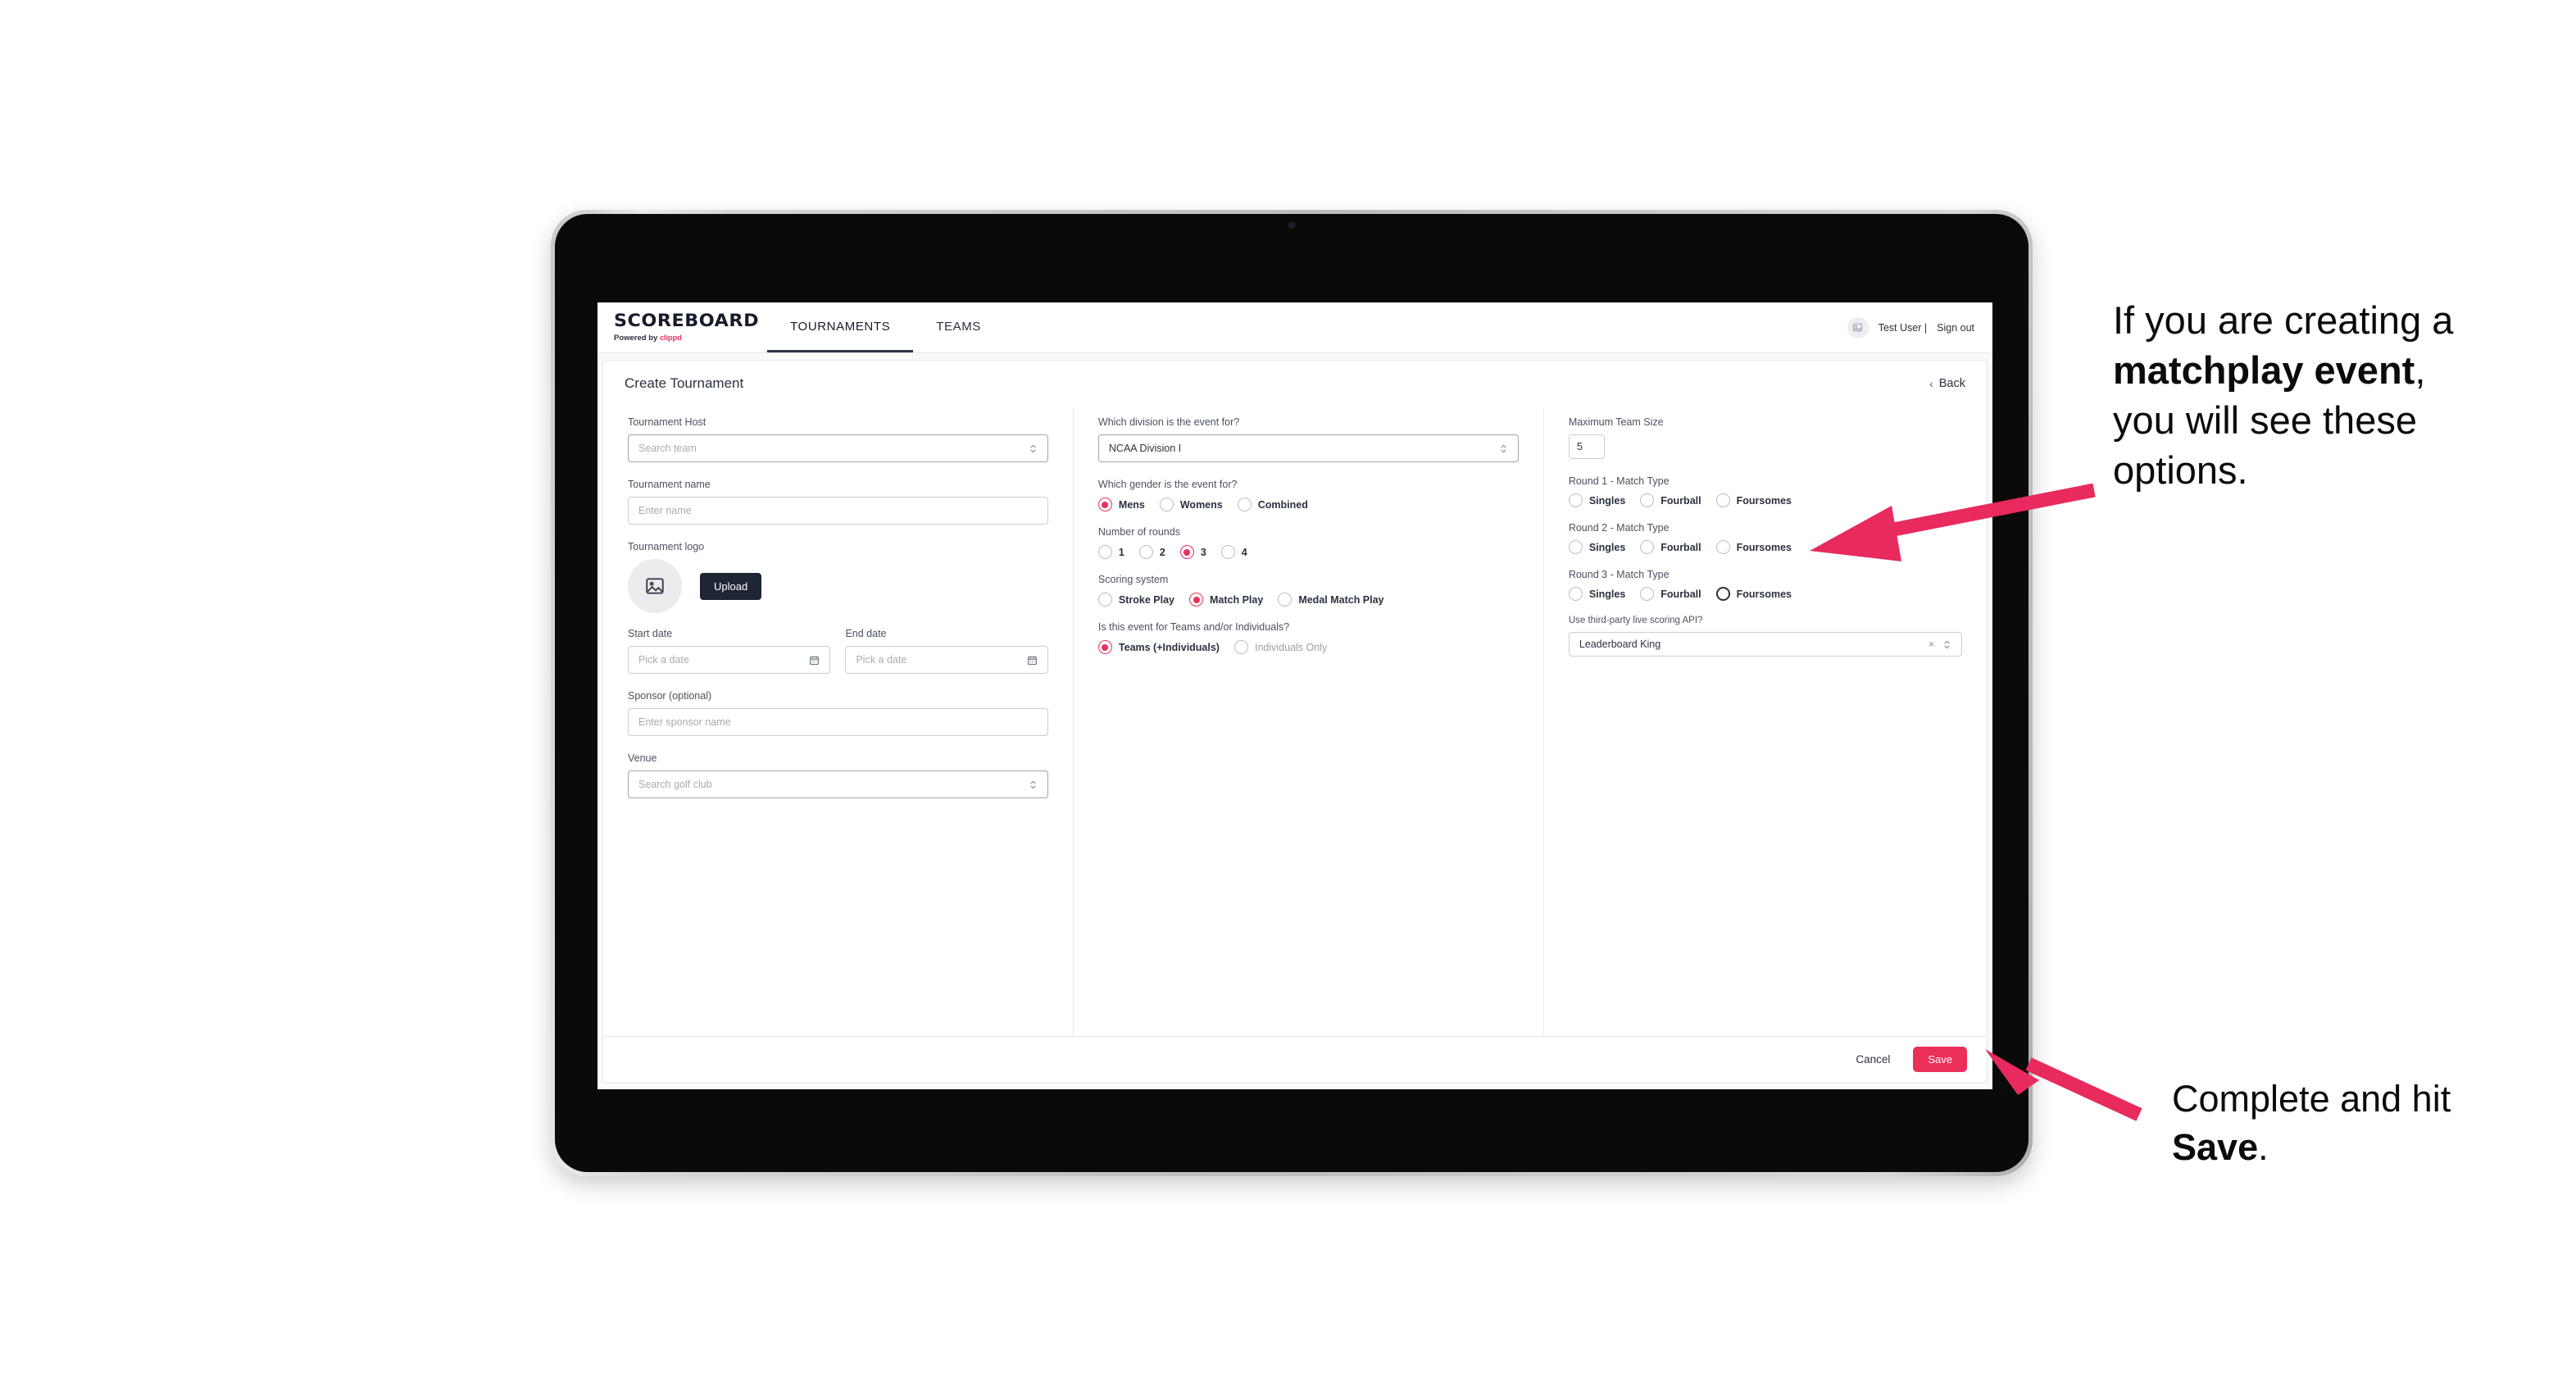  I want to click on division-icons, so click(1503, 449).